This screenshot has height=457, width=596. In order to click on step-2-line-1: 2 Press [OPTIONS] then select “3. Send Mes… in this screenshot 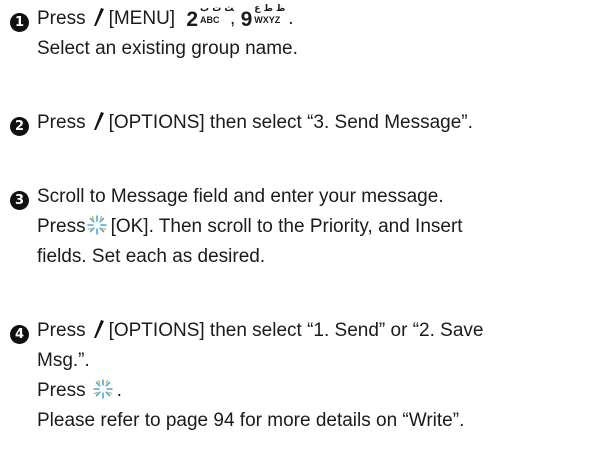, I will do `click(300, 123)`.